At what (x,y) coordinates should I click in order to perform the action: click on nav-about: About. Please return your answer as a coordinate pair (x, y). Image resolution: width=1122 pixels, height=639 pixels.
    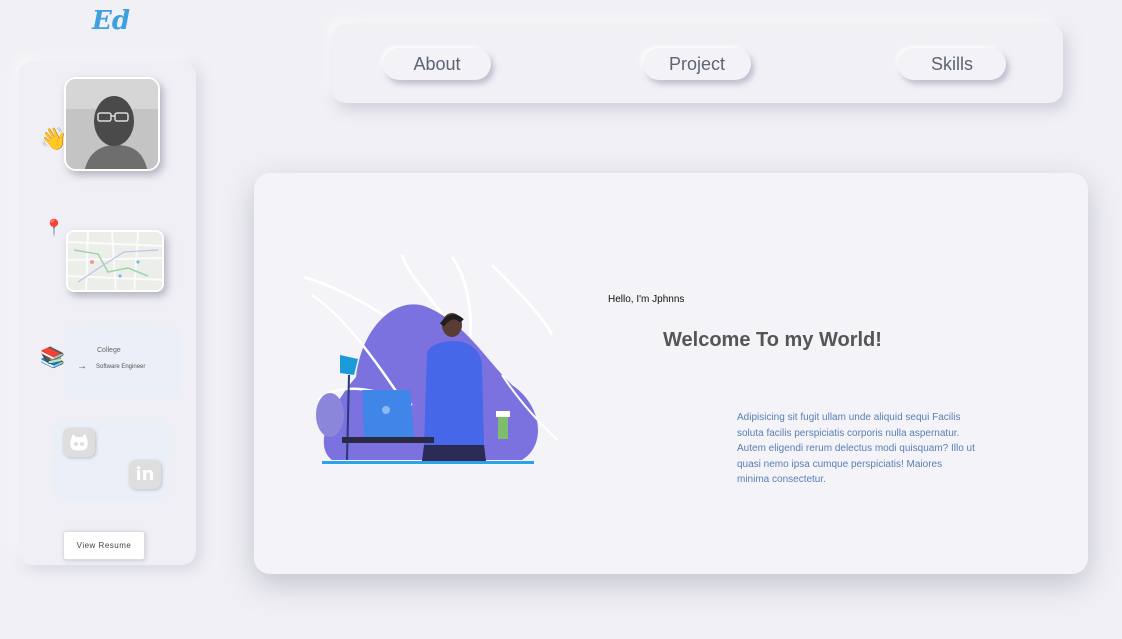
    Looking at the image, I should click on (437, 64).